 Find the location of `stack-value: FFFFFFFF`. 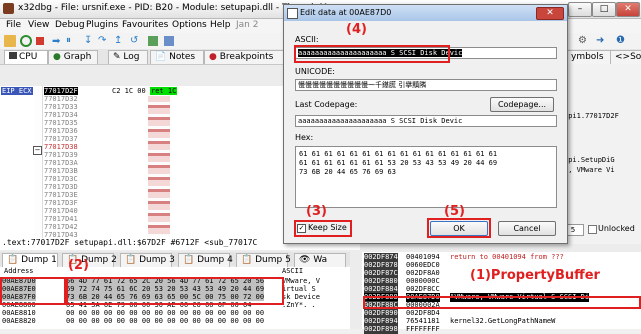

stack-value: FFFFFFFF is located at coordinates (423, 329).